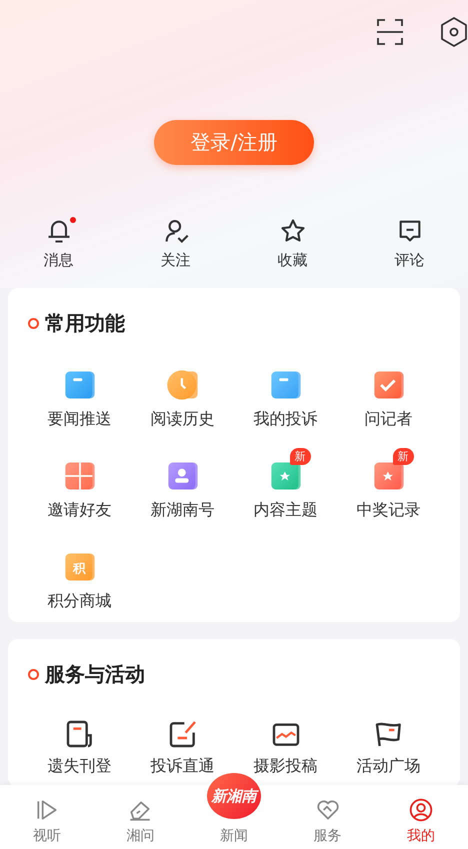 This screenshot has height=849, width=468. What do you see at coordinates (388, 484) in the screenshot?
I see `feature-item: 新 中奖记录` at bounding box center [388, 484].